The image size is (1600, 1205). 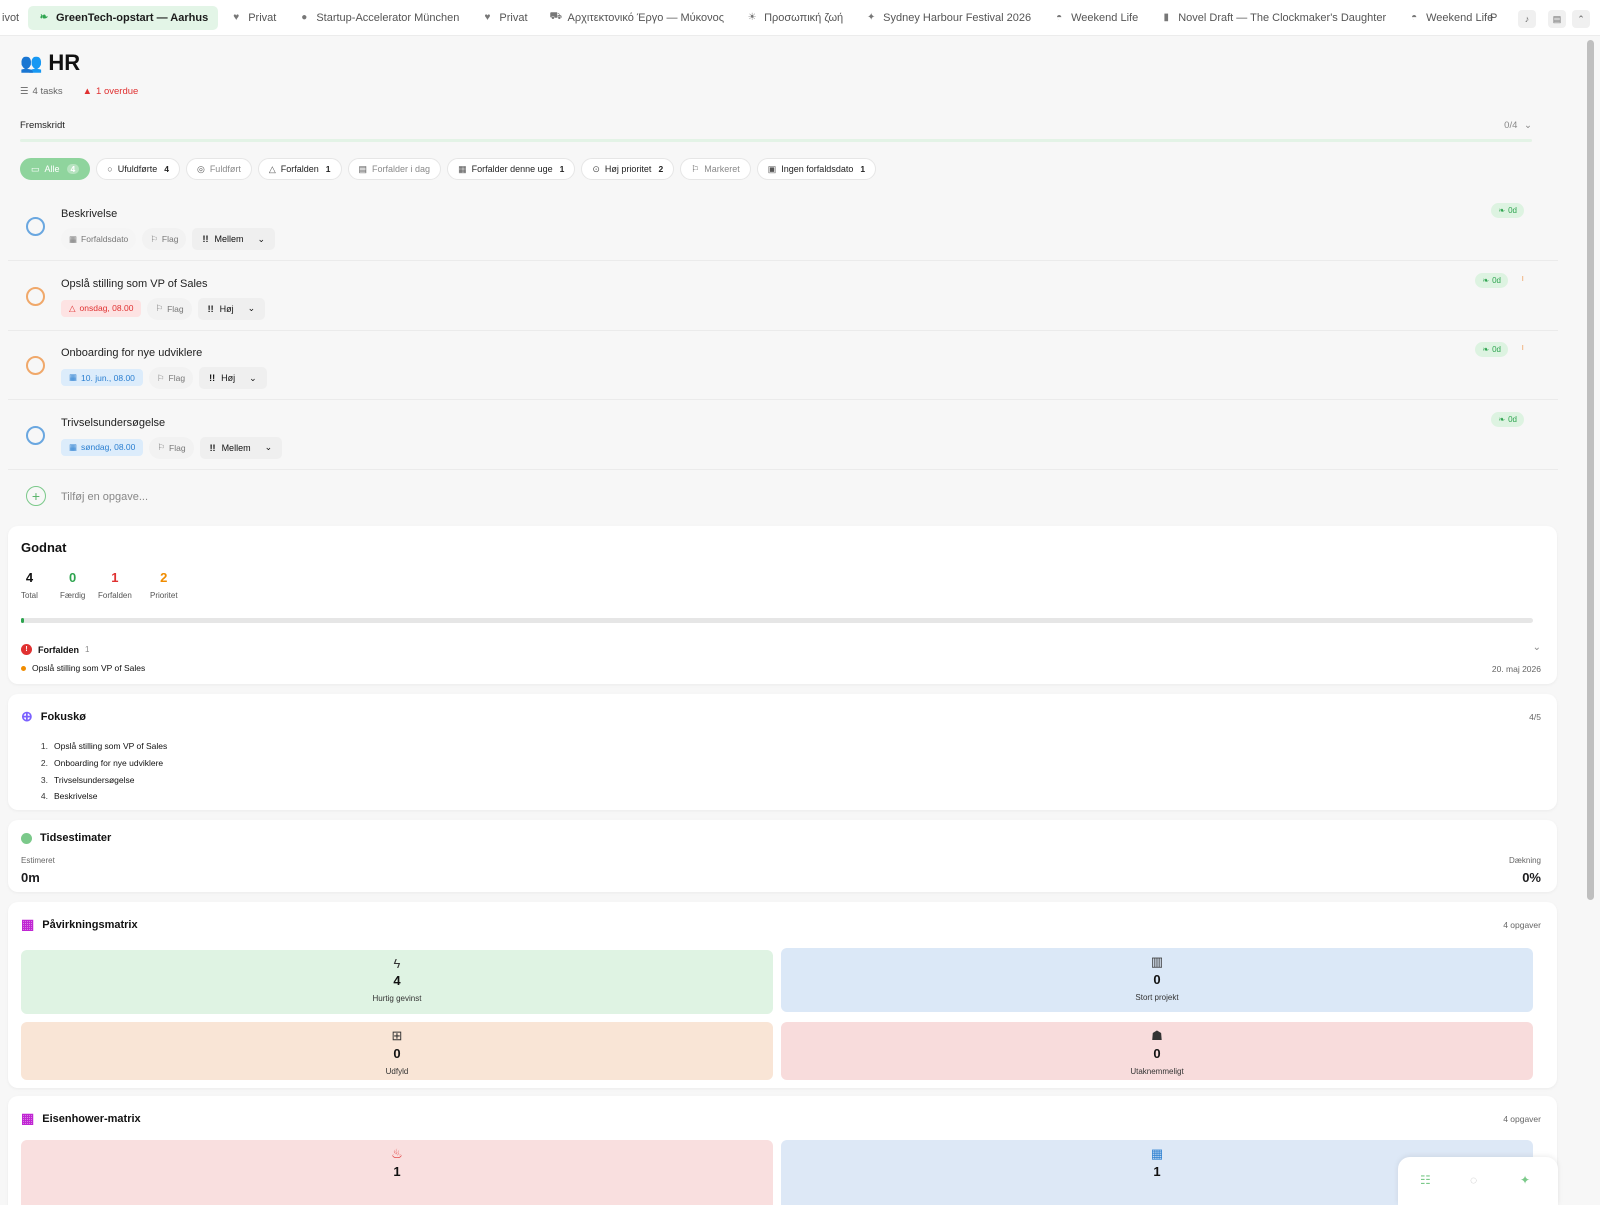 I want to click on tab-cut-left: ivot, so click(x=14, y=18).